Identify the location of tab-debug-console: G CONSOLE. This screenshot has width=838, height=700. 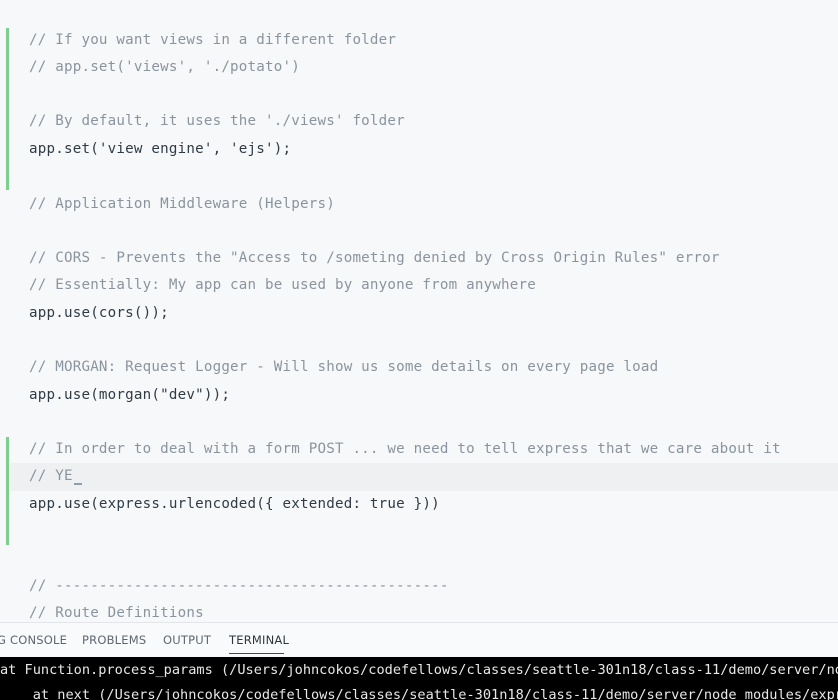
(33, 640).